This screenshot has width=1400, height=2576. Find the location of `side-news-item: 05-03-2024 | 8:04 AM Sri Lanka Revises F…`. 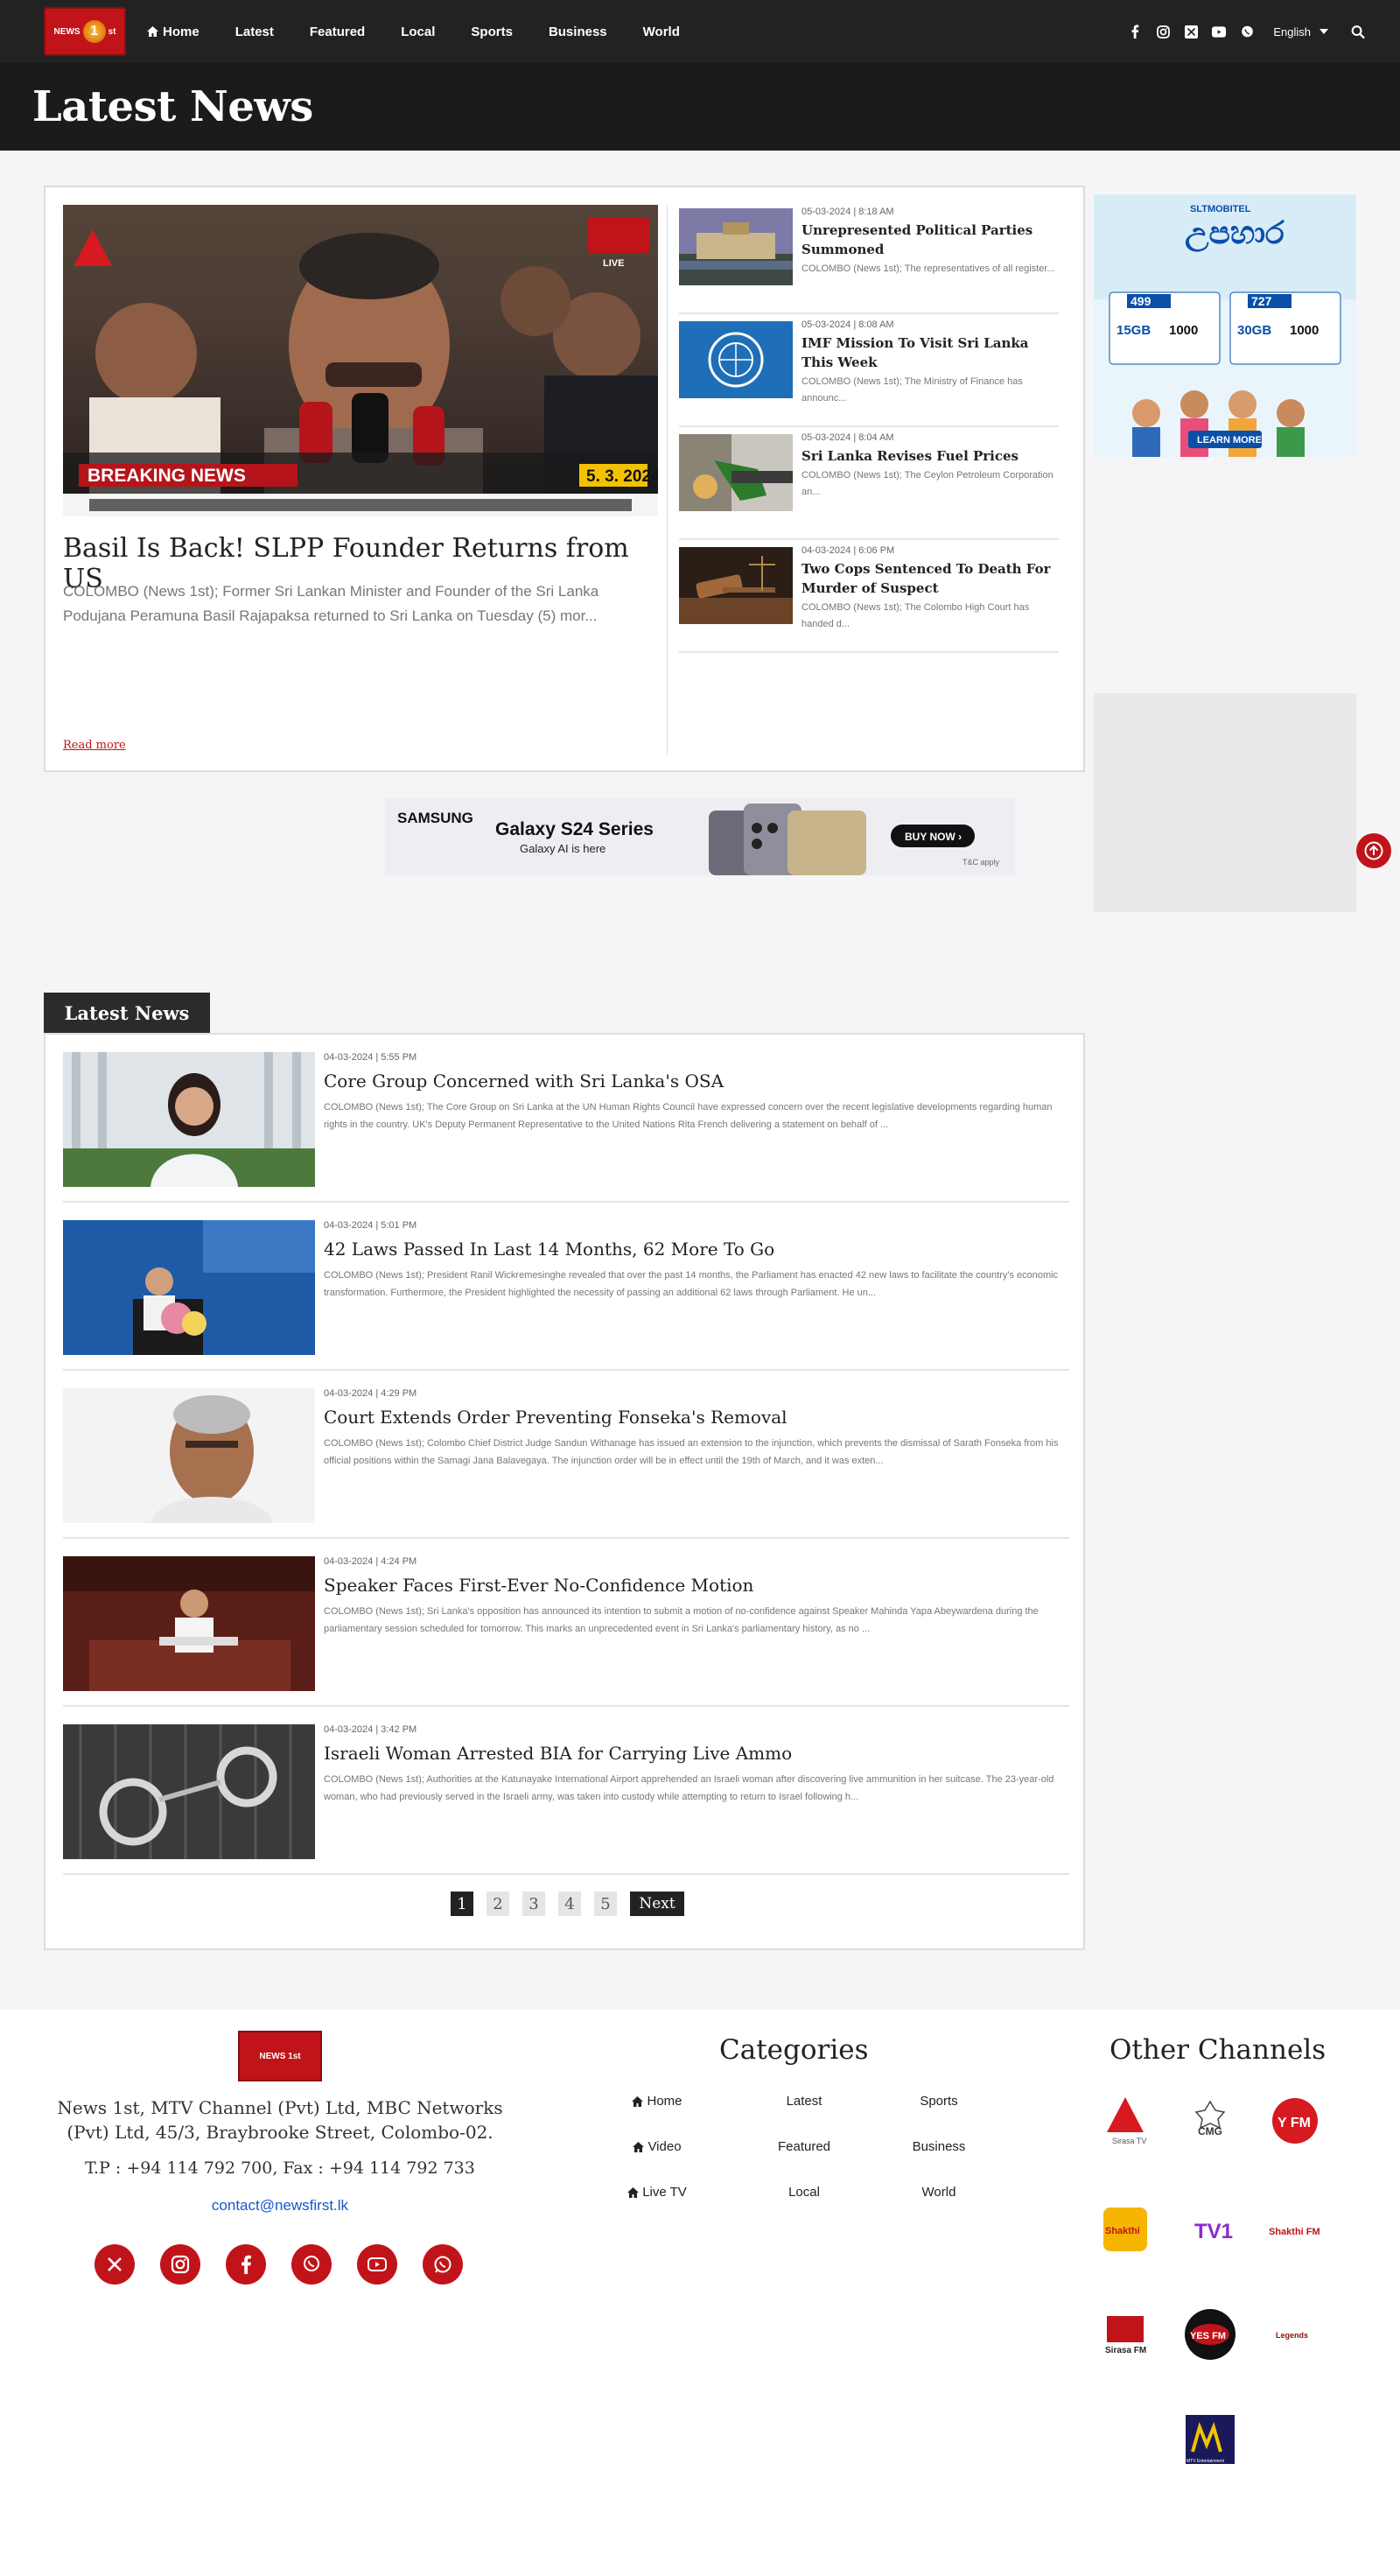

side-news-item: 05-03-2024 | 8:04 AM Sri Lanka Revises F… is located at coordinates (869, 483).